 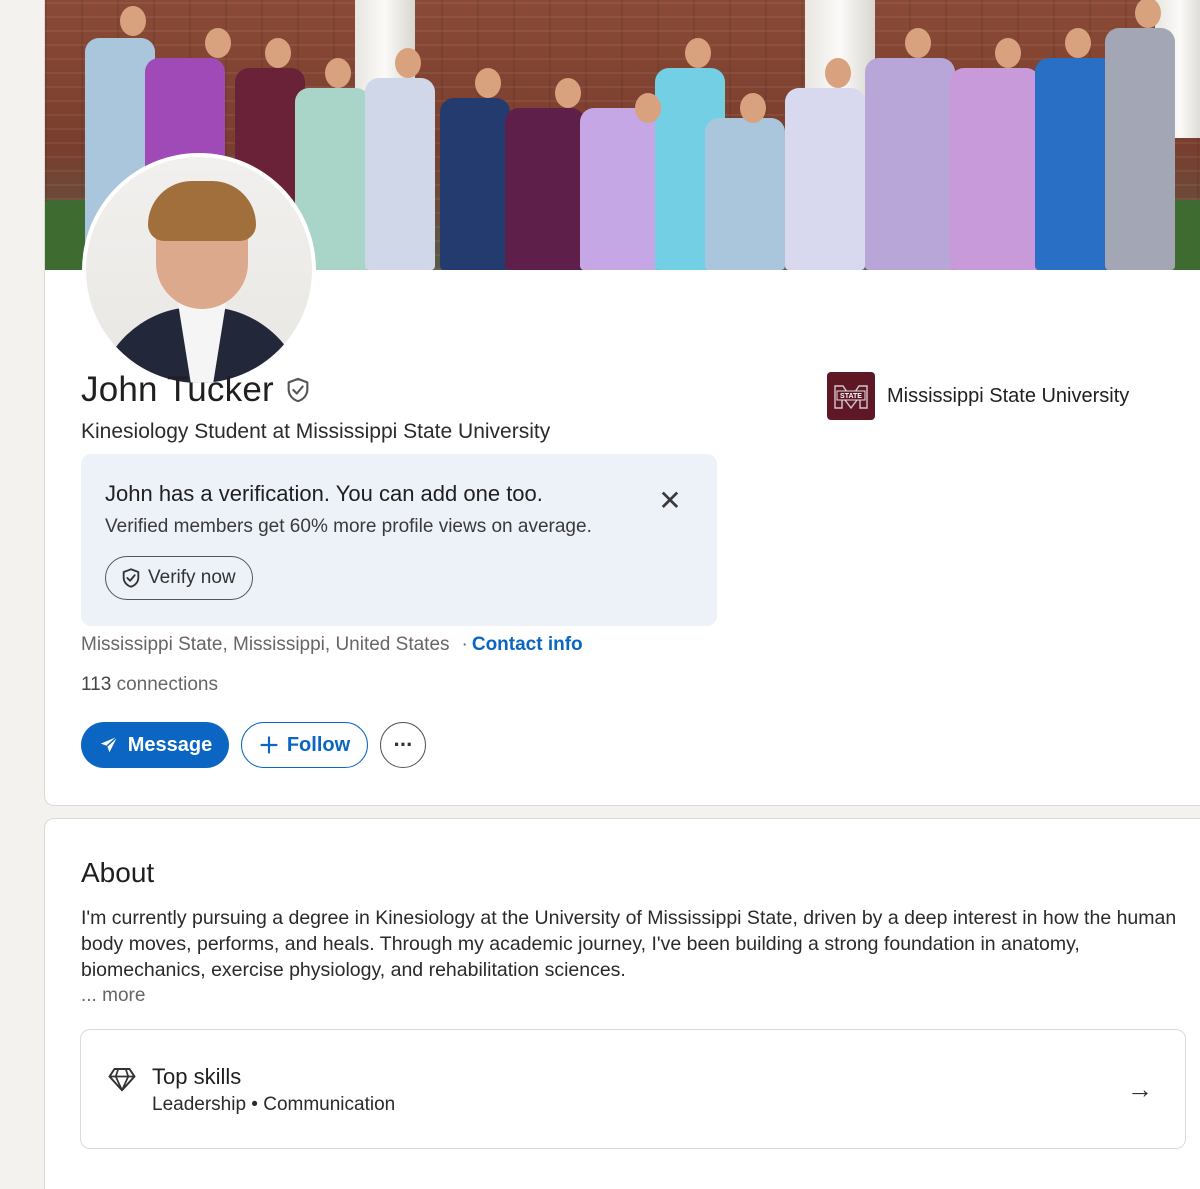 I want to click on school-logo: STATE, so click(x=851, y=396).